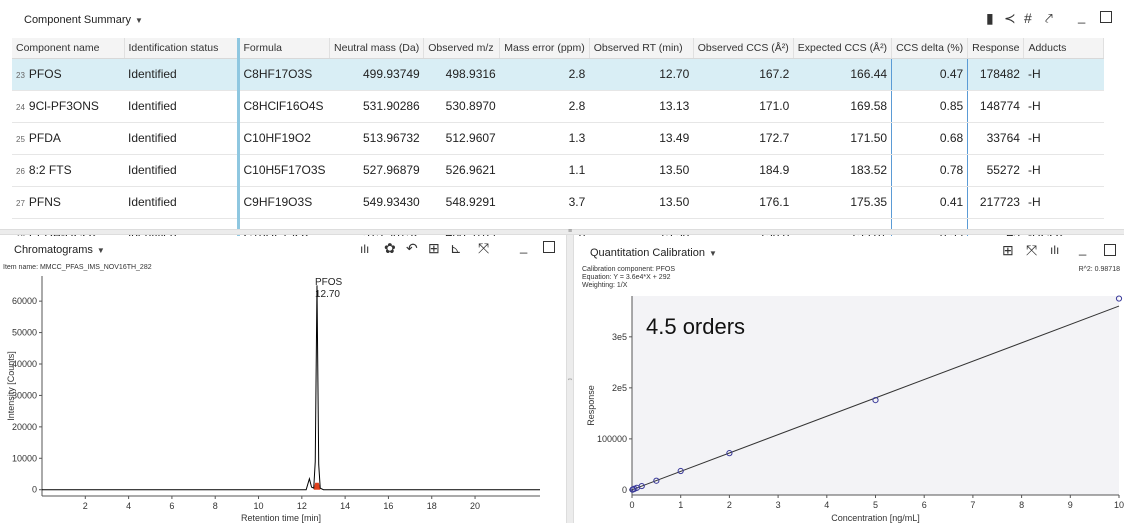 Image resolution: width=1124 pixels, height=523 pixels. Describe the element at coordinates (743, 170) in the screenshot. I see `cell-occs: 184.9` at that location.